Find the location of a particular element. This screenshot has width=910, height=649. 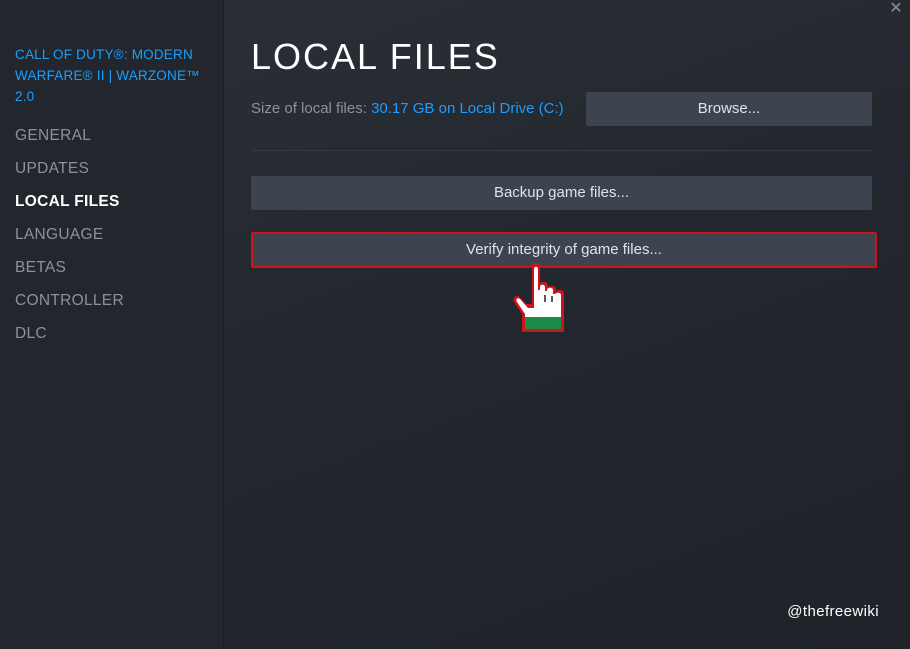

close-icon: ✕ is located at coordinates (896, 9).